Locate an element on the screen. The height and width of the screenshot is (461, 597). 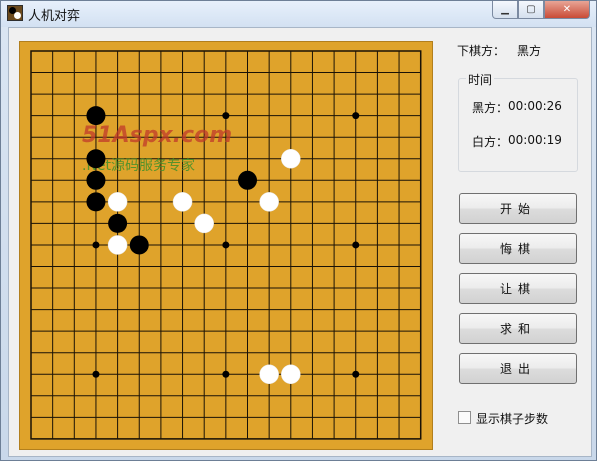
white-time-label: 白方： is located at coordinates (490, 142).